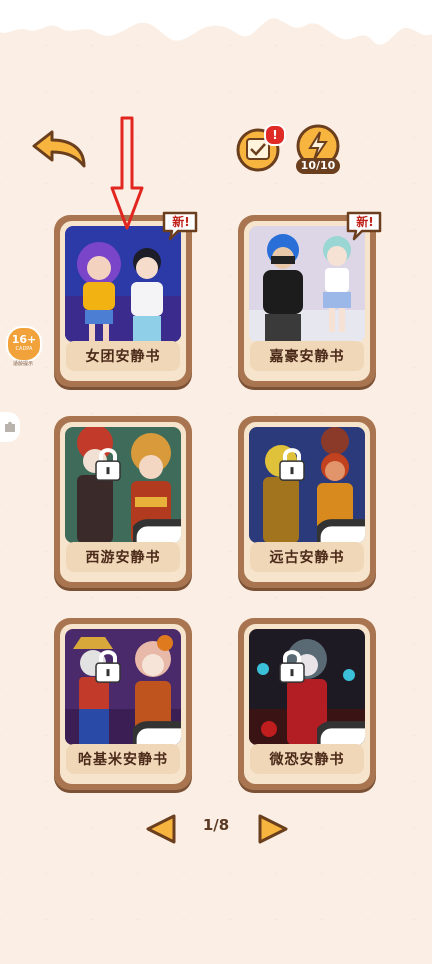 Image resolution: width=432 pixels, height=964 pixels. I want to click on book-card-mild-horror: 微恐安静书, so click(307, 704).